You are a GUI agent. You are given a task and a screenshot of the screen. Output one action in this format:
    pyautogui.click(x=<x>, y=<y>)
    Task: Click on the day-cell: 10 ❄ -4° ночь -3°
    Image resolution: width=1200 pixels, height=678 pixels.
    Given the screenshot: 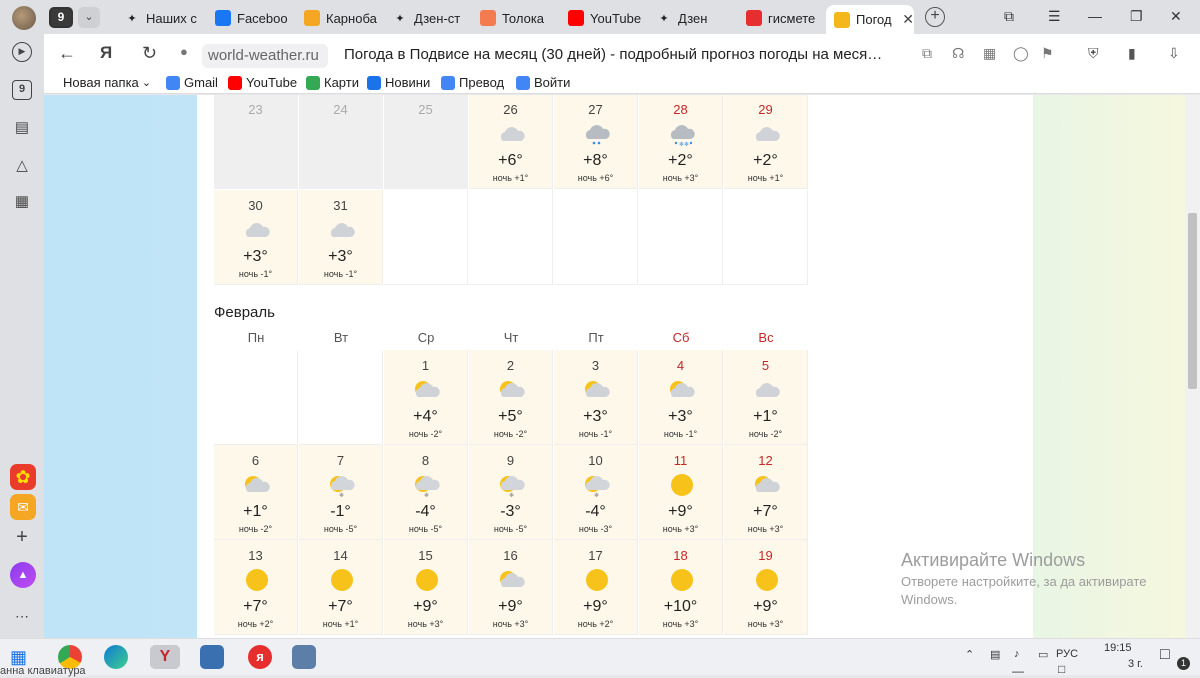 What is the action you would take?
    pyautogui.click(x=596, y=492)
    